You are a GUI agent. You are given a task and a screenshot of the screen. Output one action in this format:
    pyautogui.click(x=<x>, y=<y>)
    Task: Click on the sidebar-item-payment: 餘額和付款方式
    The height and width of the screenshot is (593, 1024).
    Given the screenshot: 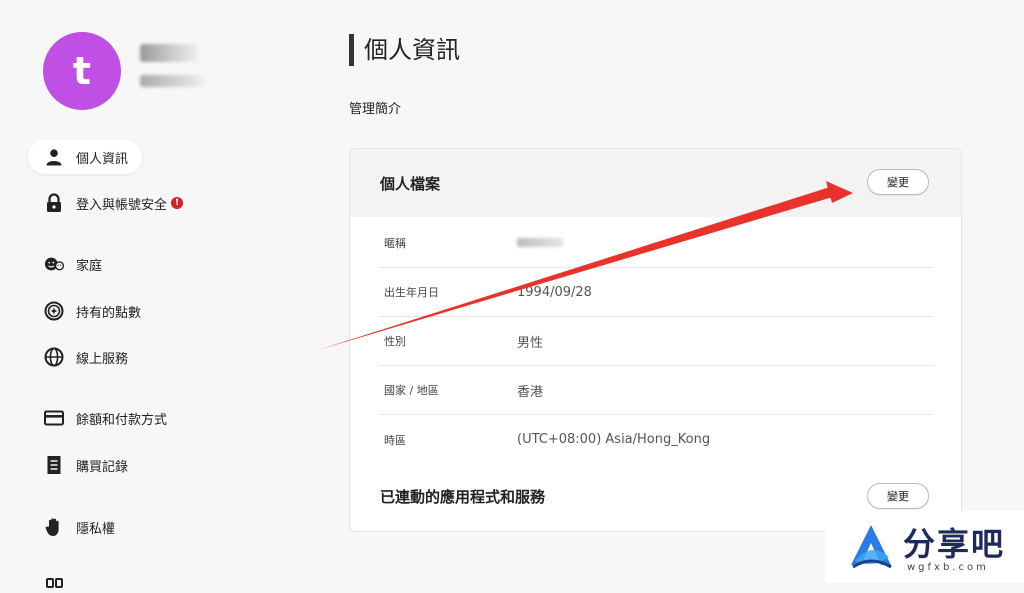 What is the action you would take?
    pyautogui.click(x=104, y=418)
    